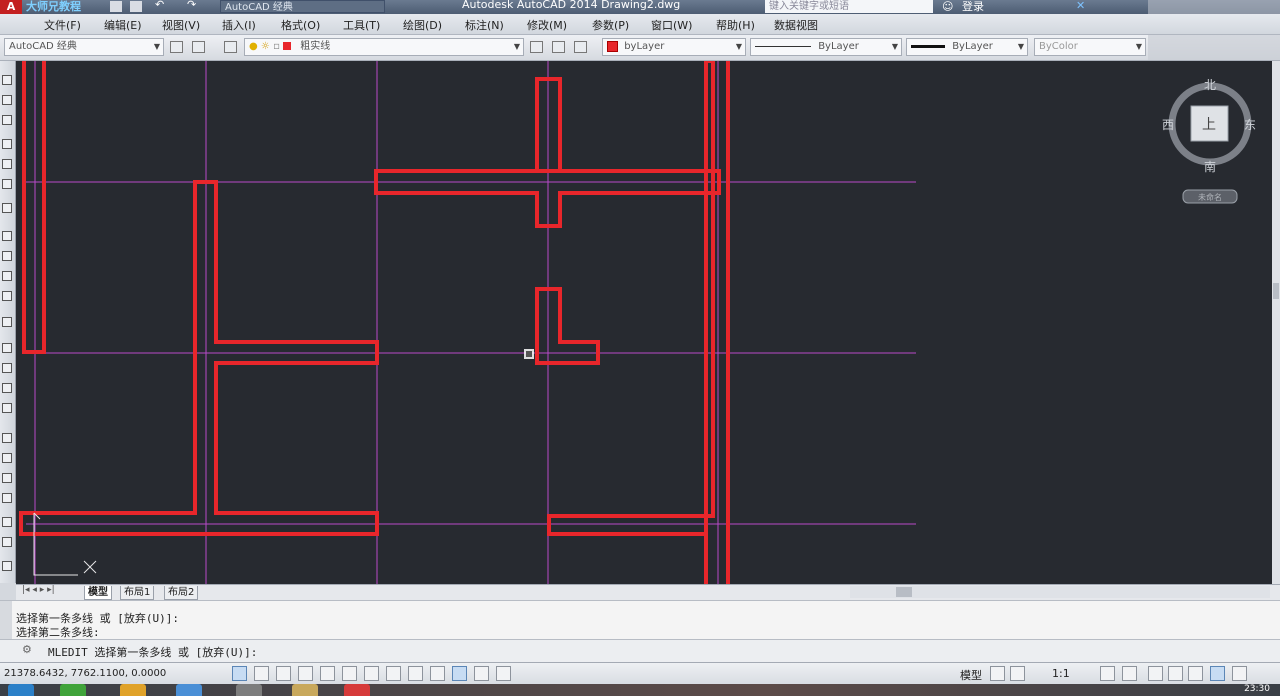  I want to click on design-center-icon, so click(7, 458).